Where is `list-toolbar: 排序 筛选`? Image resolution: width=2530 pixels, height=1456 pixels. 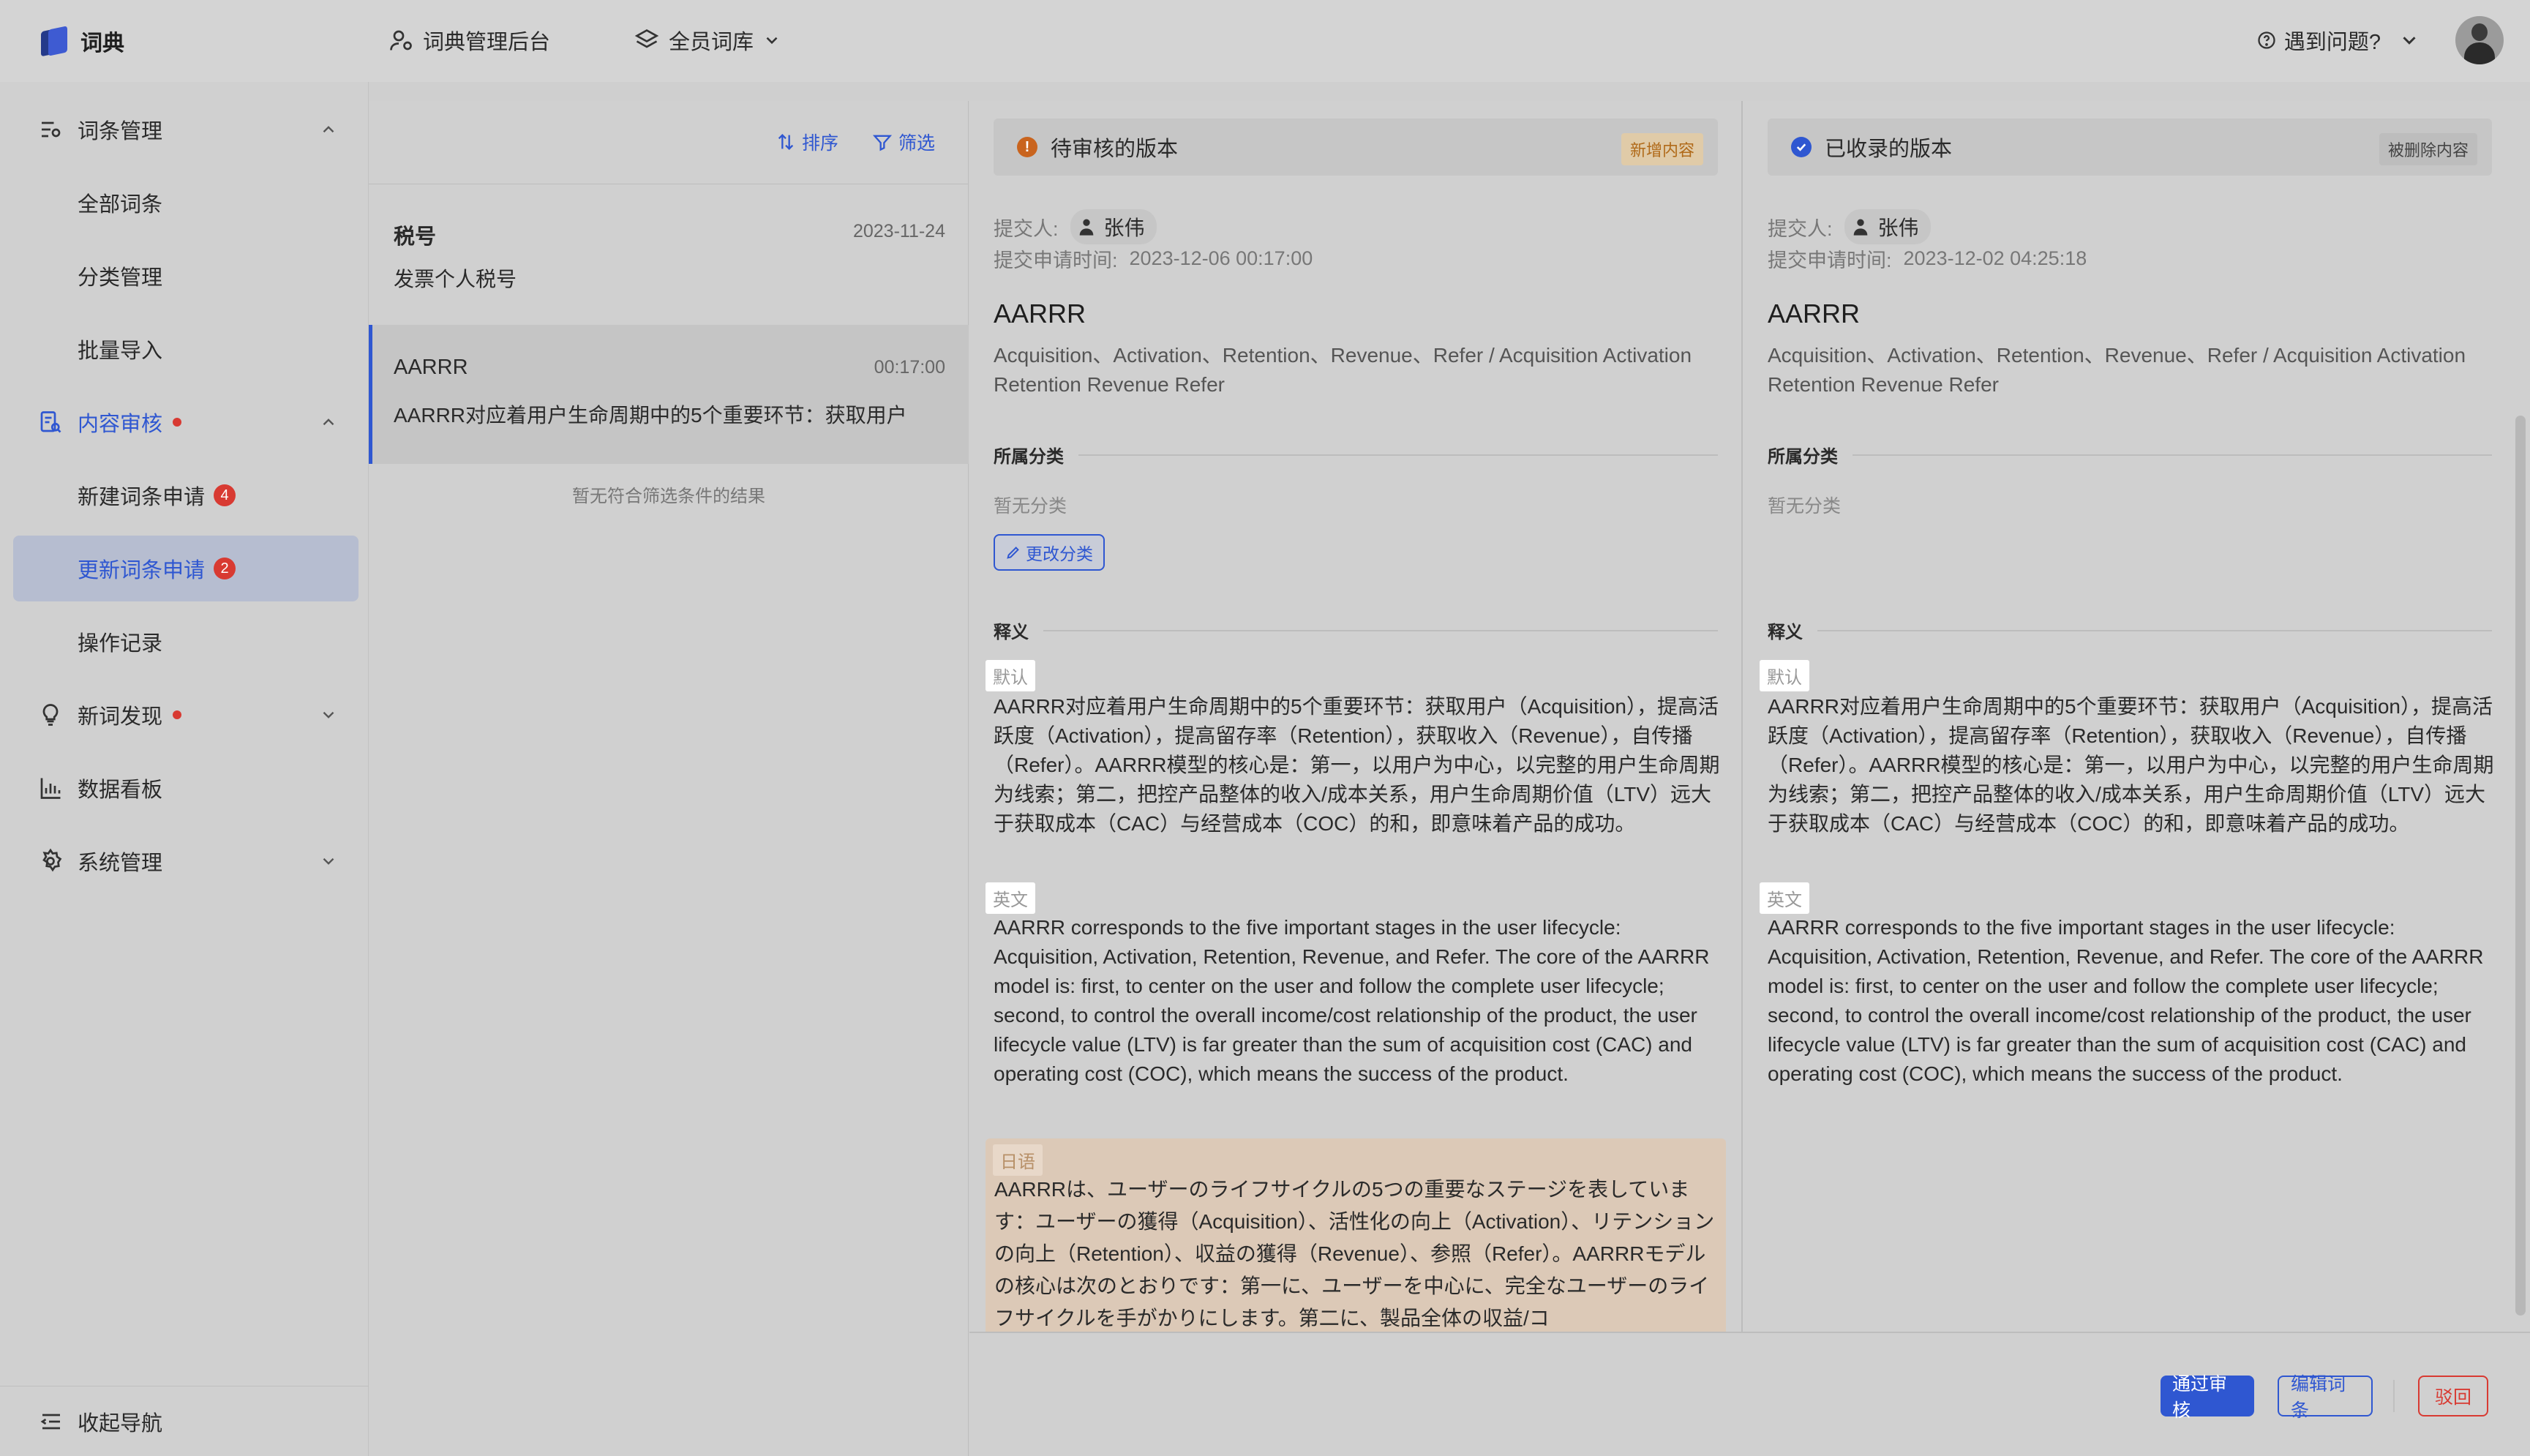
list-toolbar: 排序 筛选 is located at coordinates (669, 142).